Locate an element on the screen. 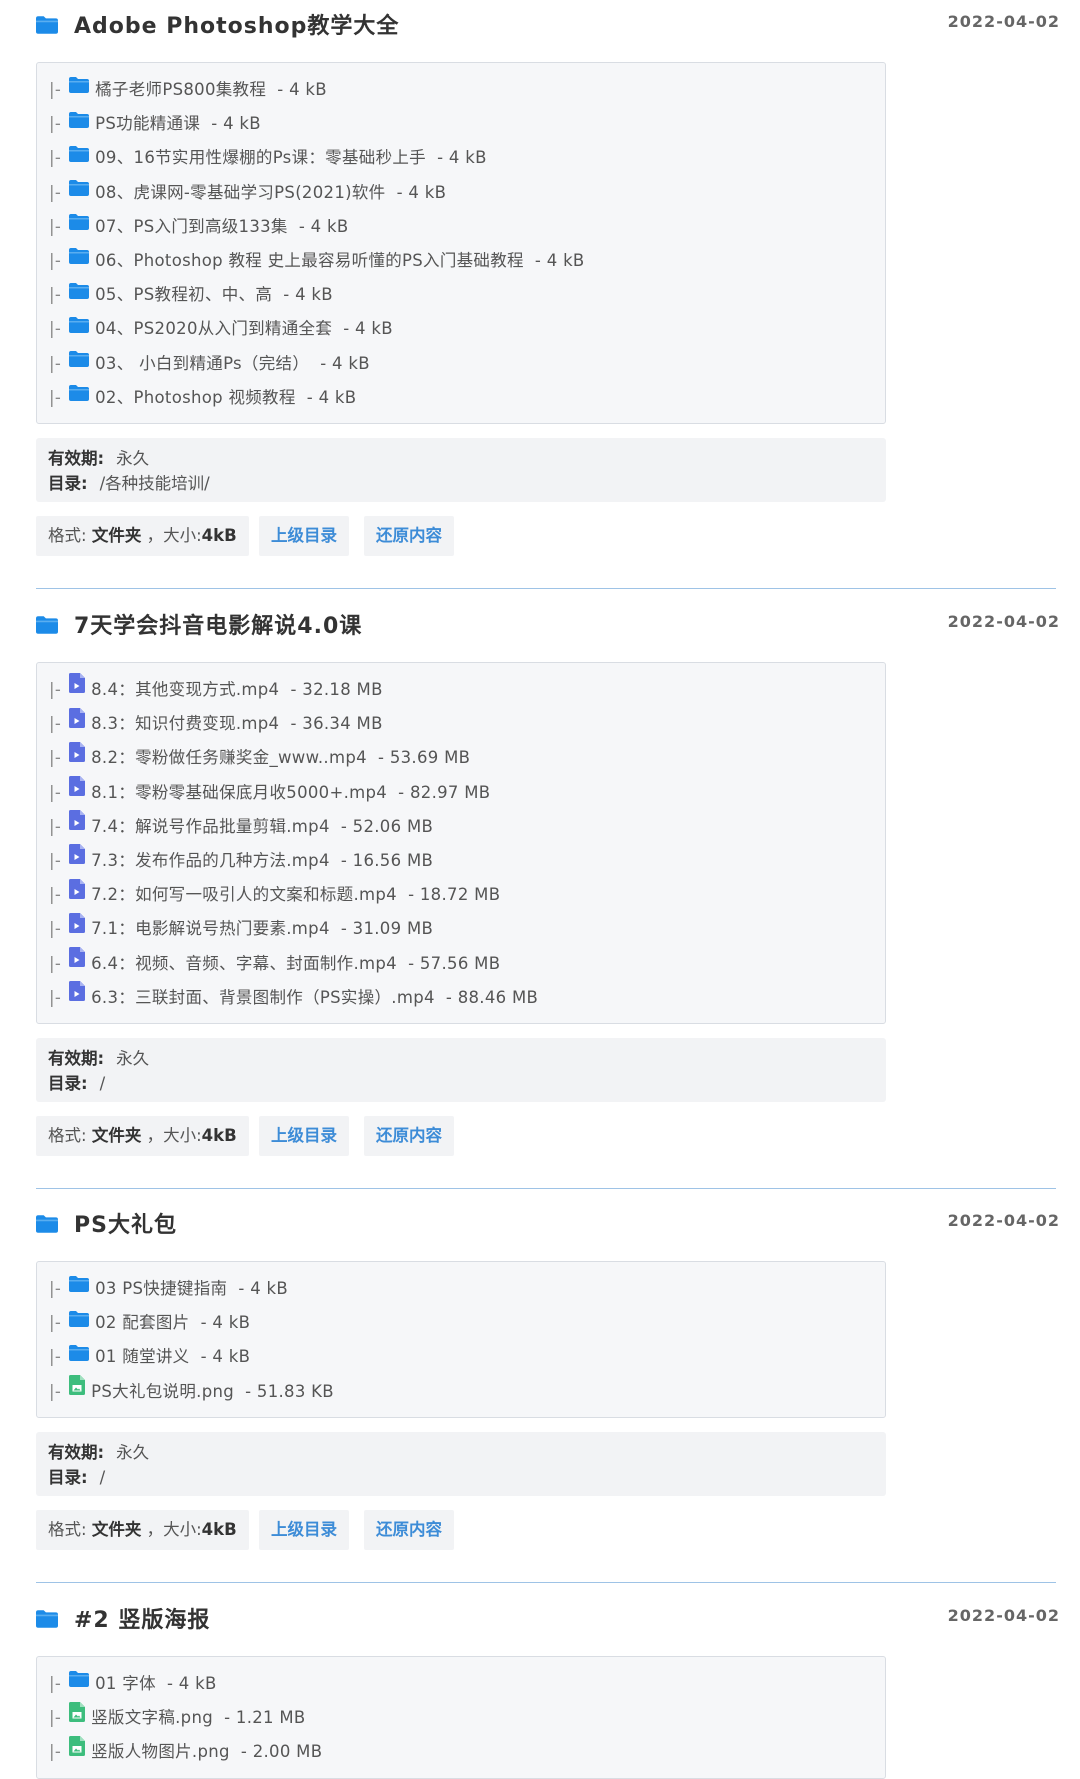 The width and height of the screenshot is (1080, 1779). validity-value: 永久 is located at coordinates (133, 1452).